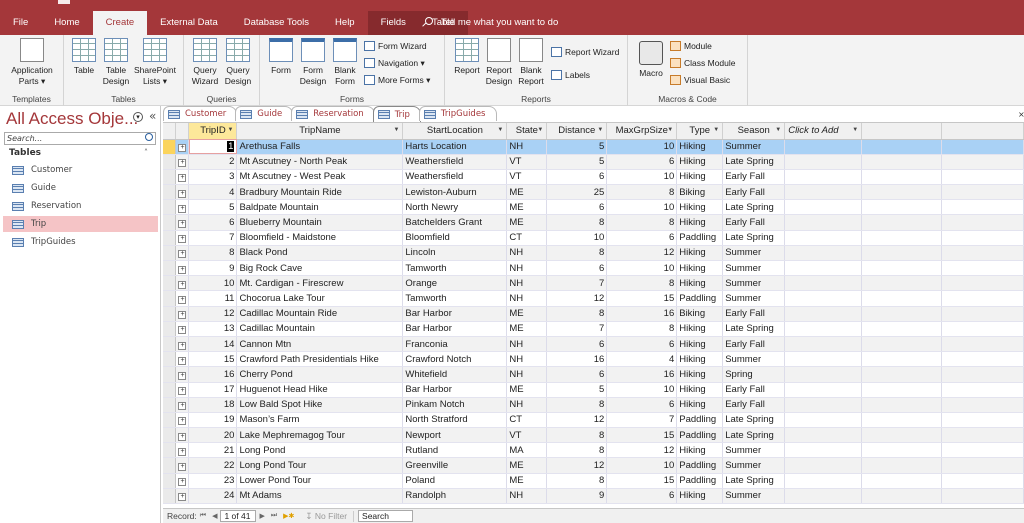  What do you see at coordinates (577, 131) in the screenshot?
I see `col-header-distance: Distance ▼` at bounding box center [577, 131].